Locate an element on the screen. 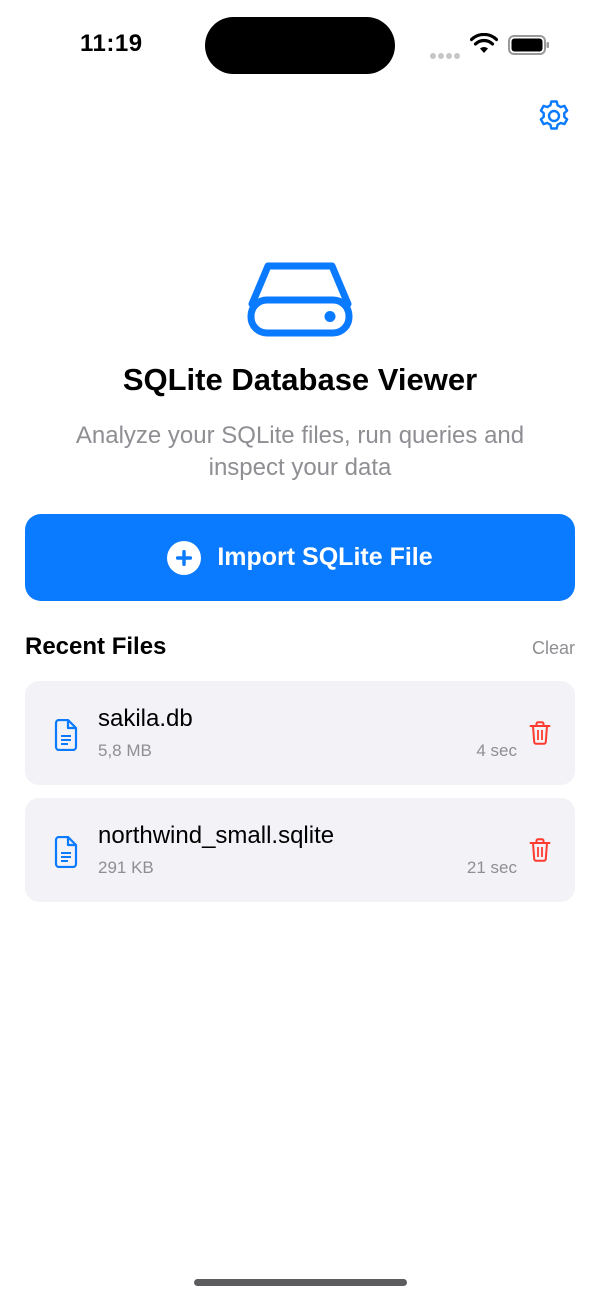 The image size is (600, 1300). recent-file-item: sakila.db 5,8 MB 4 sec is located at coordinates (300, 733).